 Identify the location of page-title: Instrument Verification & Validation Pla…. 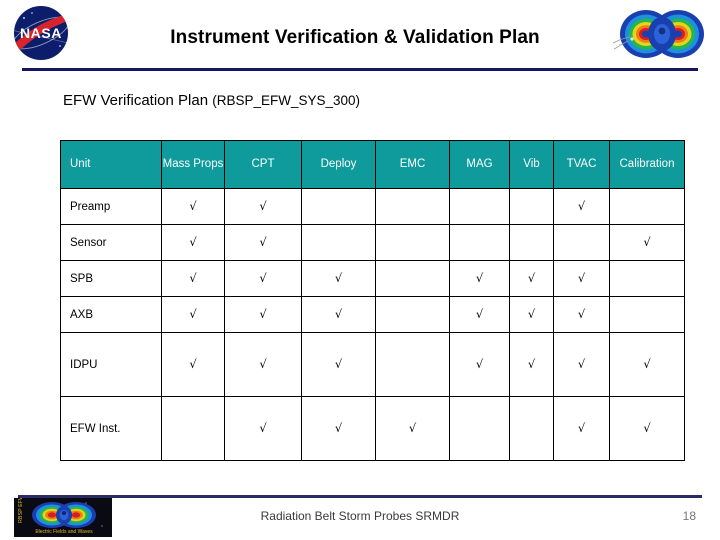
(355, 37).